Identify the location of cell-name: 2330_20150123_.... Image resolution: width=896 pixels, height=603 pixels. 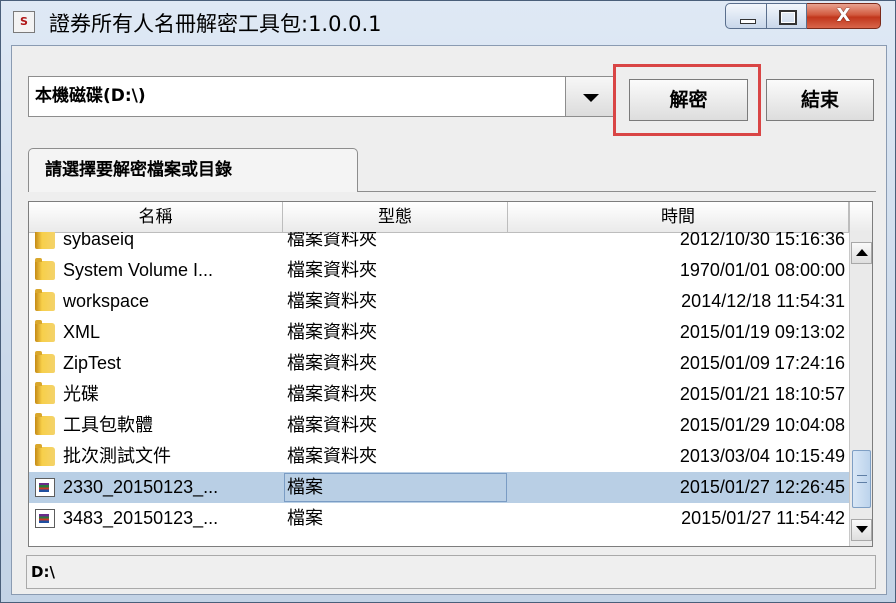
(141, 487).